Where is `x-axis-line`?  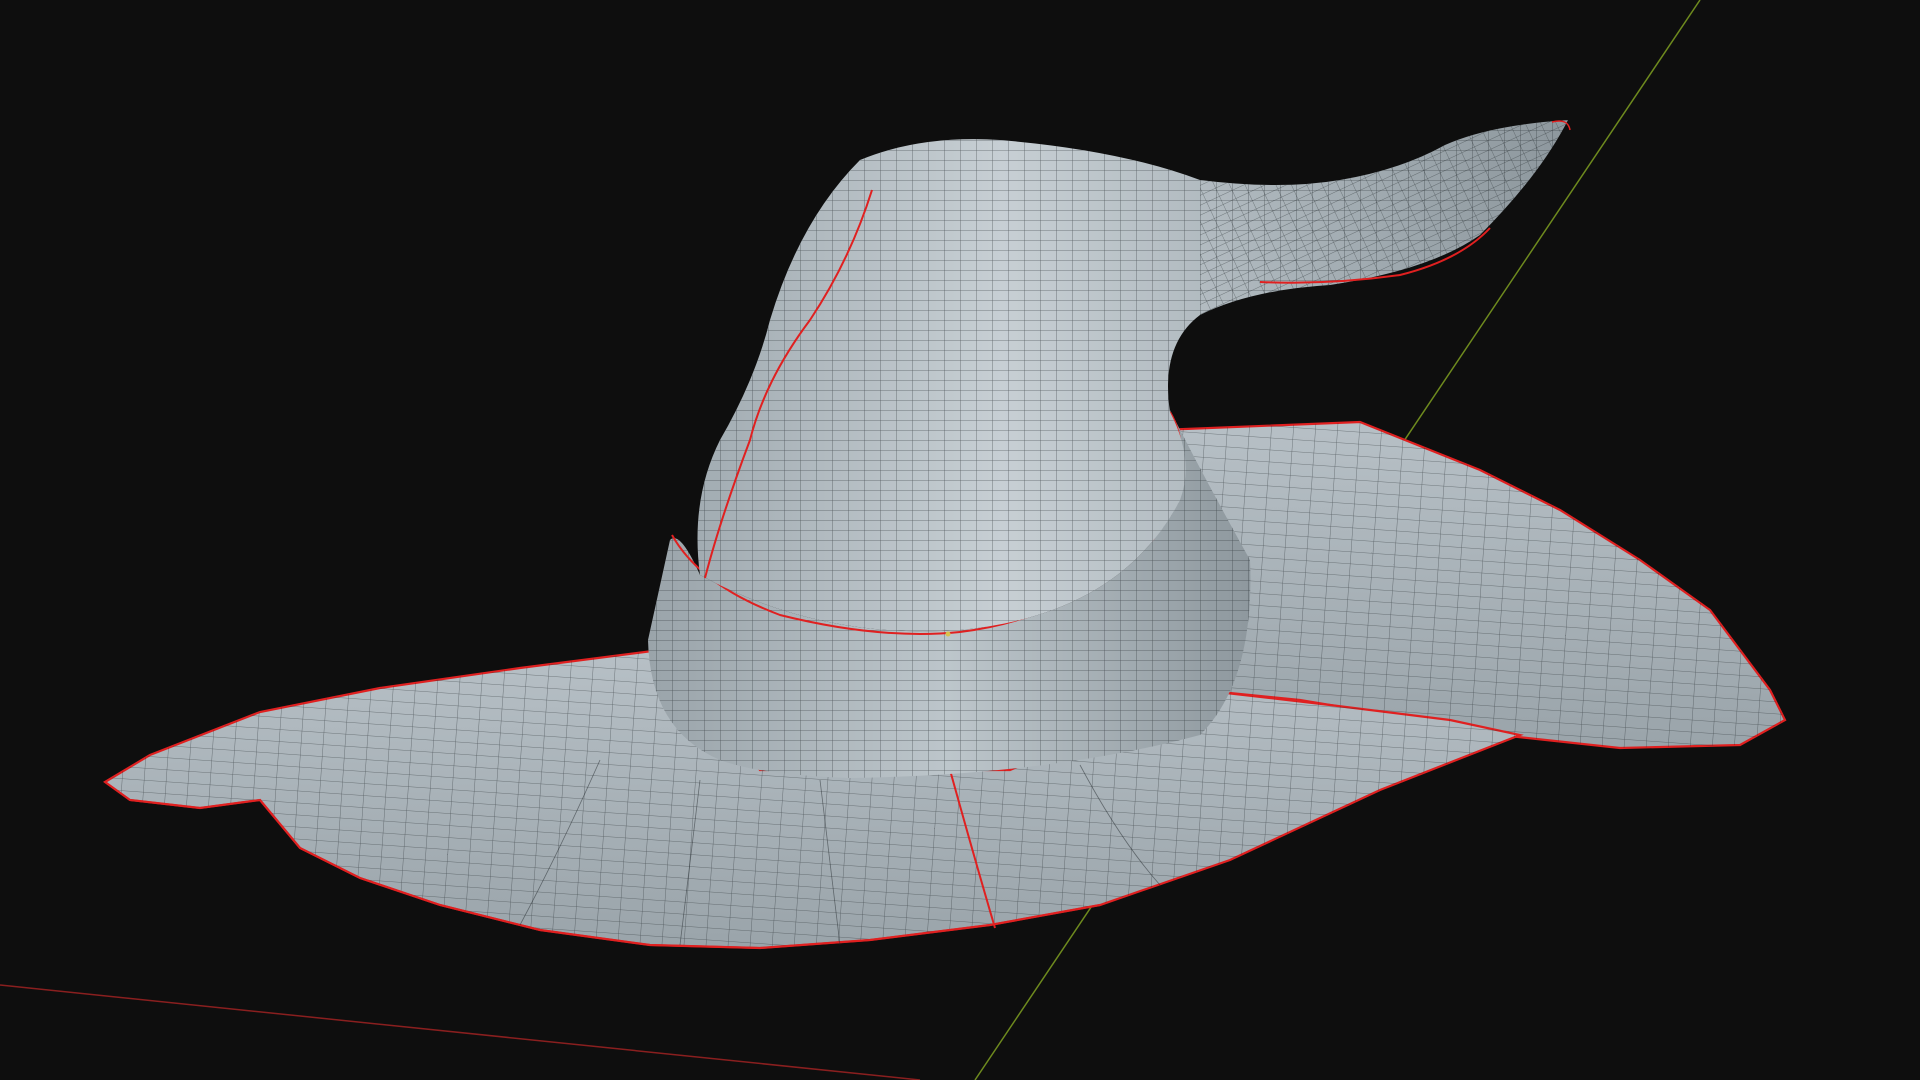
x-axis-line is located at coordinates (460, 1032).